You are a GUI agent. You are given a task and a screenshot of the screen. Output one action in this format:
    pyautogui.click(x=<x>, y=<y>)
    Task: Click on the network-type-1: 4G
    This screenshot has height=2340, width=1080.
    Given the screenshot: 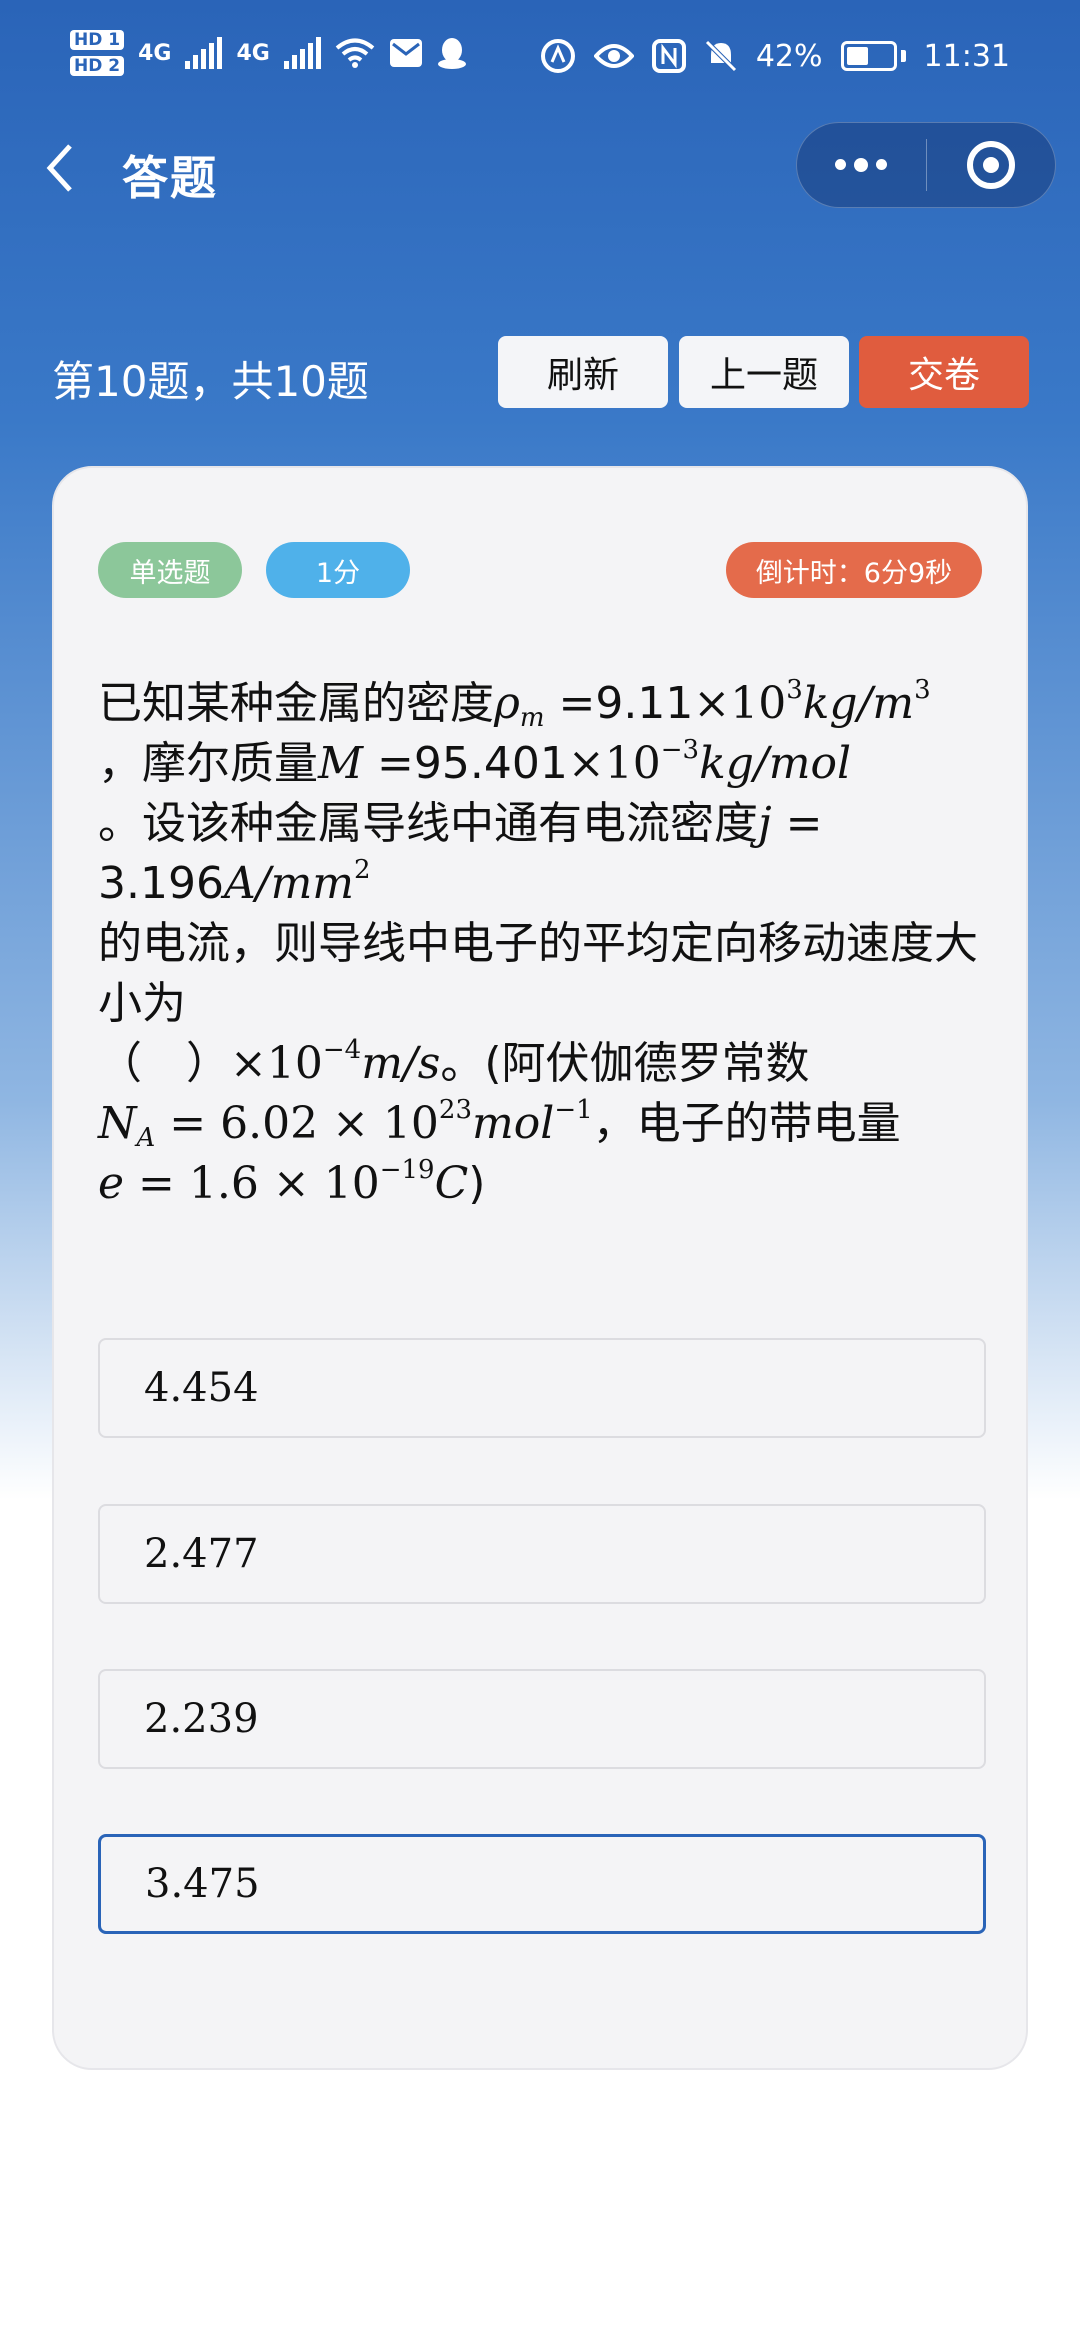 What is the action you would take?
    pyautogui.click(x=155, y=53)
    